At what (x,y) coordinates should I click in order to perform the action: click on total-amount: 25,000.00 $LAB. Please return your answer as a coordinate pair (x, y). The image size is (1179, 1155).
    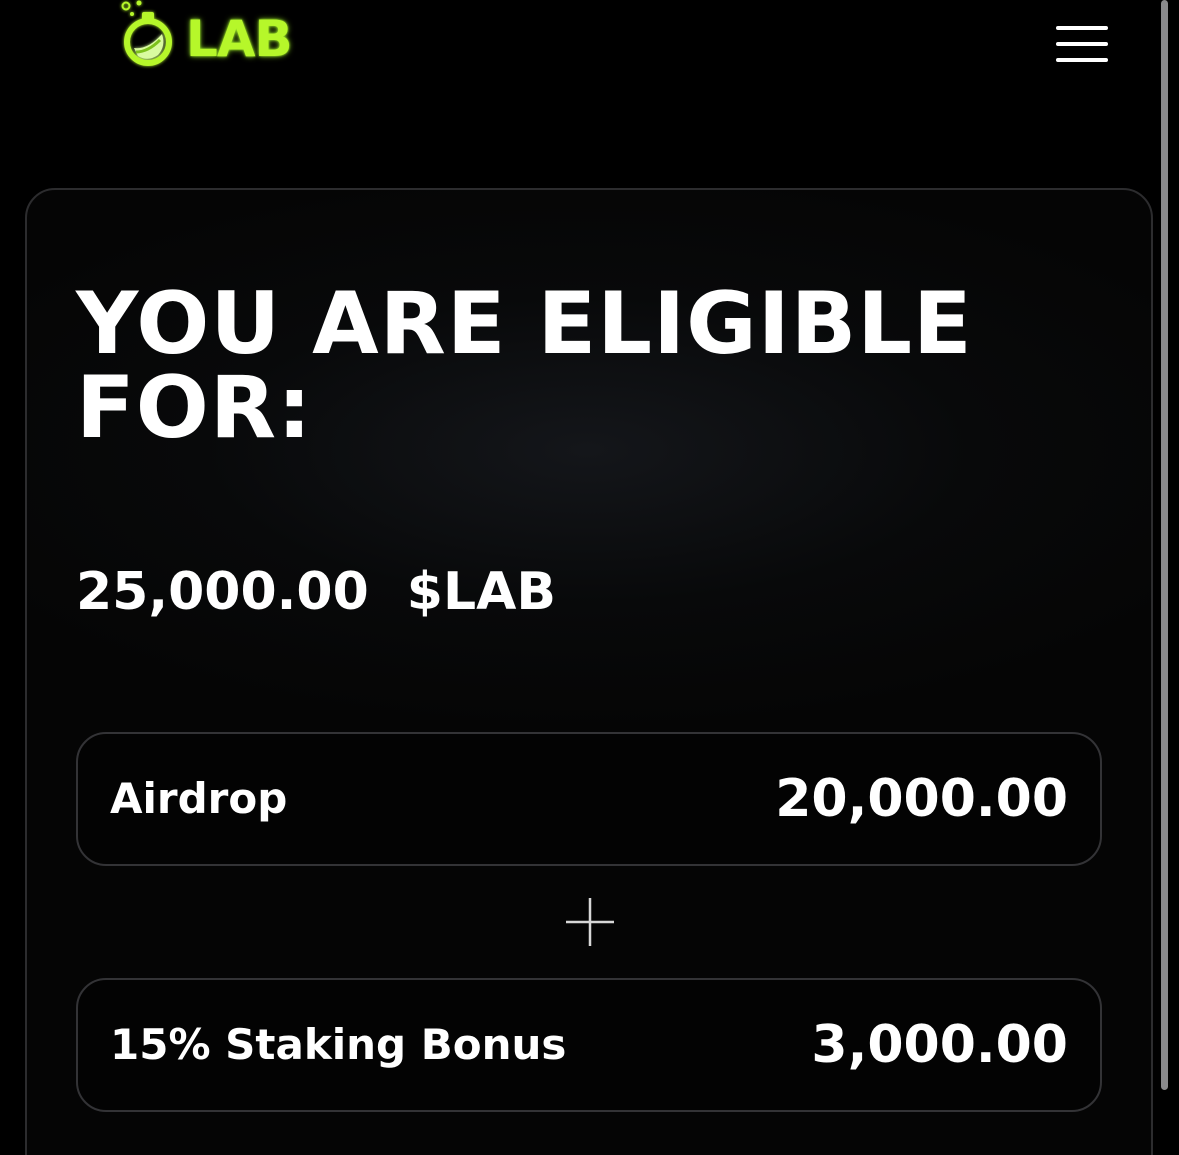
    Looking at the image, I should click on (316, 592).